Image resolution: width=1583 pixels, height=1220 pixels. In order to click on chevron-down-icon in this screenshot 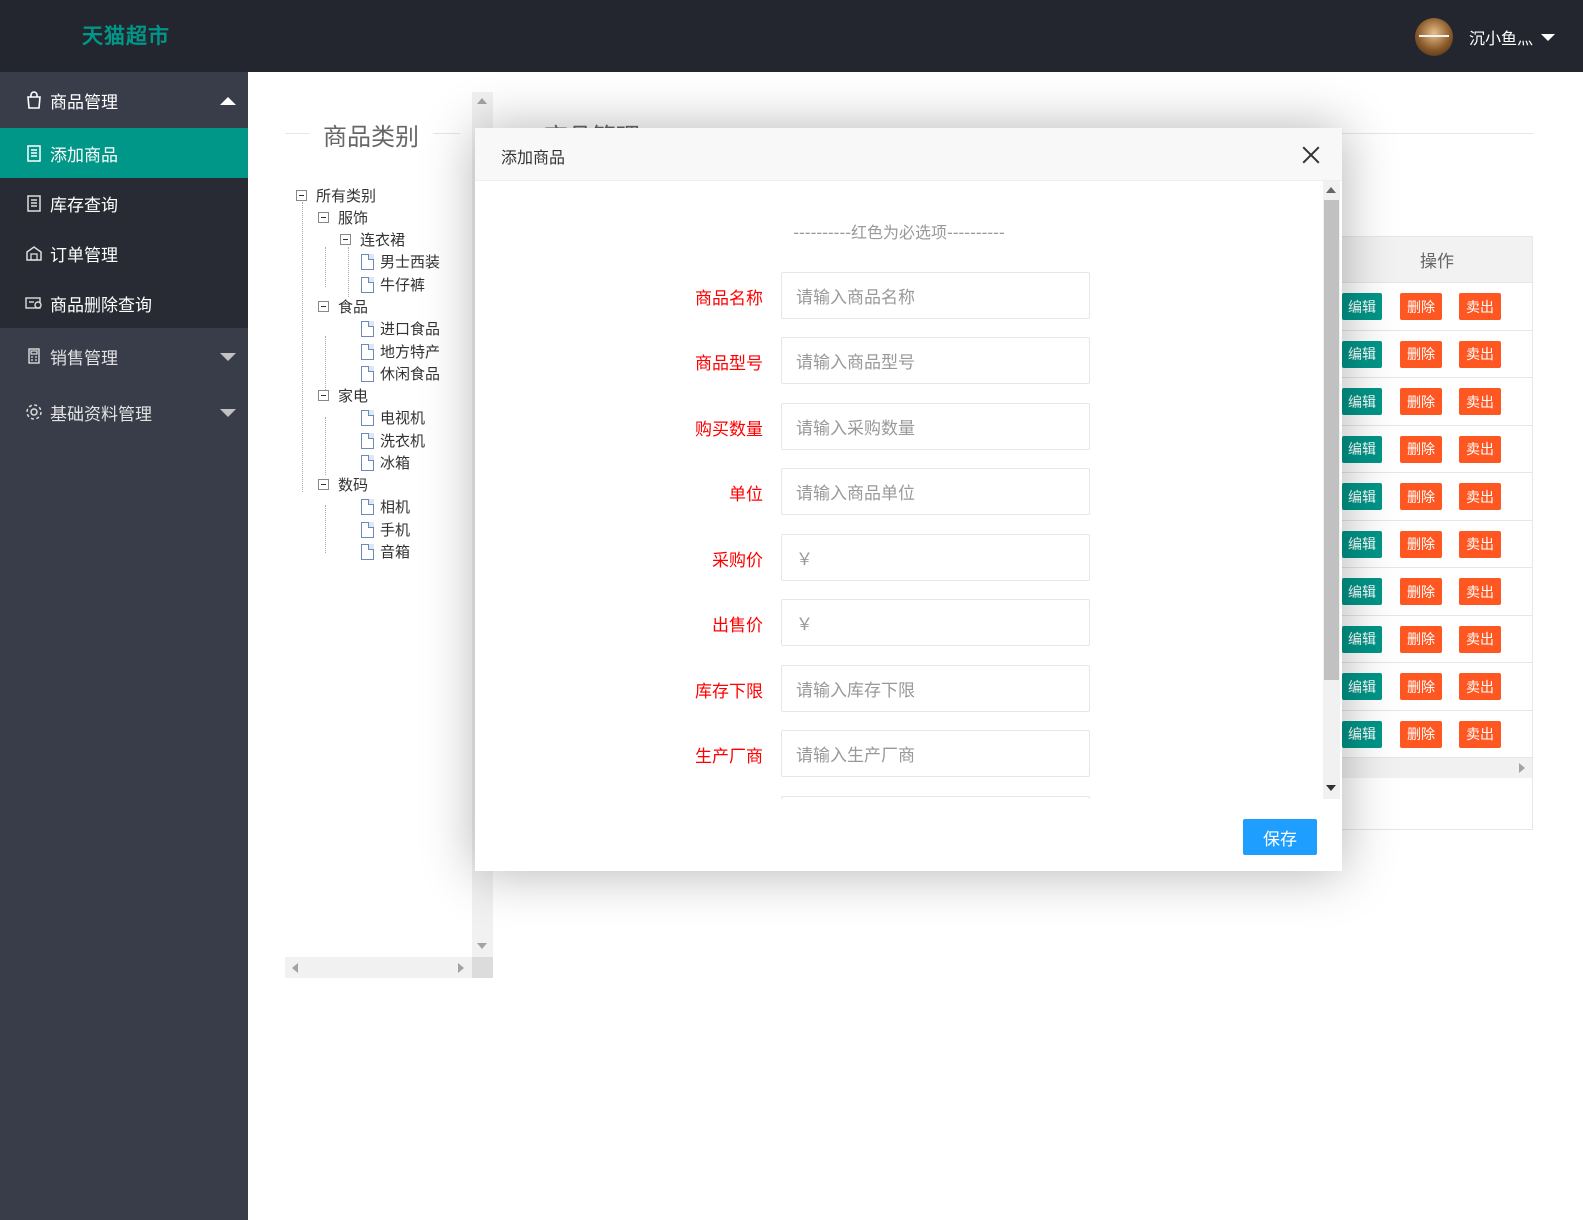, I will do `click(1548, 37)`.